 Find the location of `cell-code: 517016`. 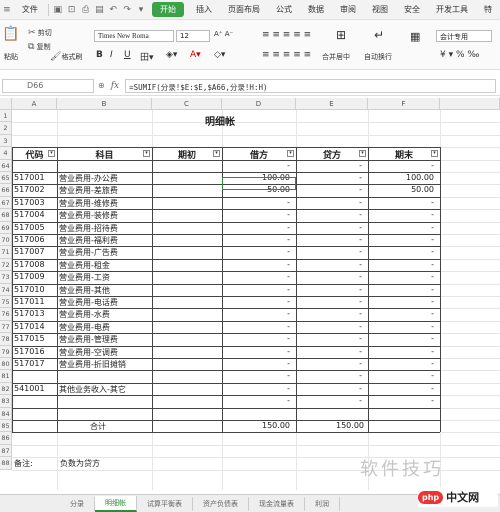

cell-code: 517016 is located at coordinates (32, 351).